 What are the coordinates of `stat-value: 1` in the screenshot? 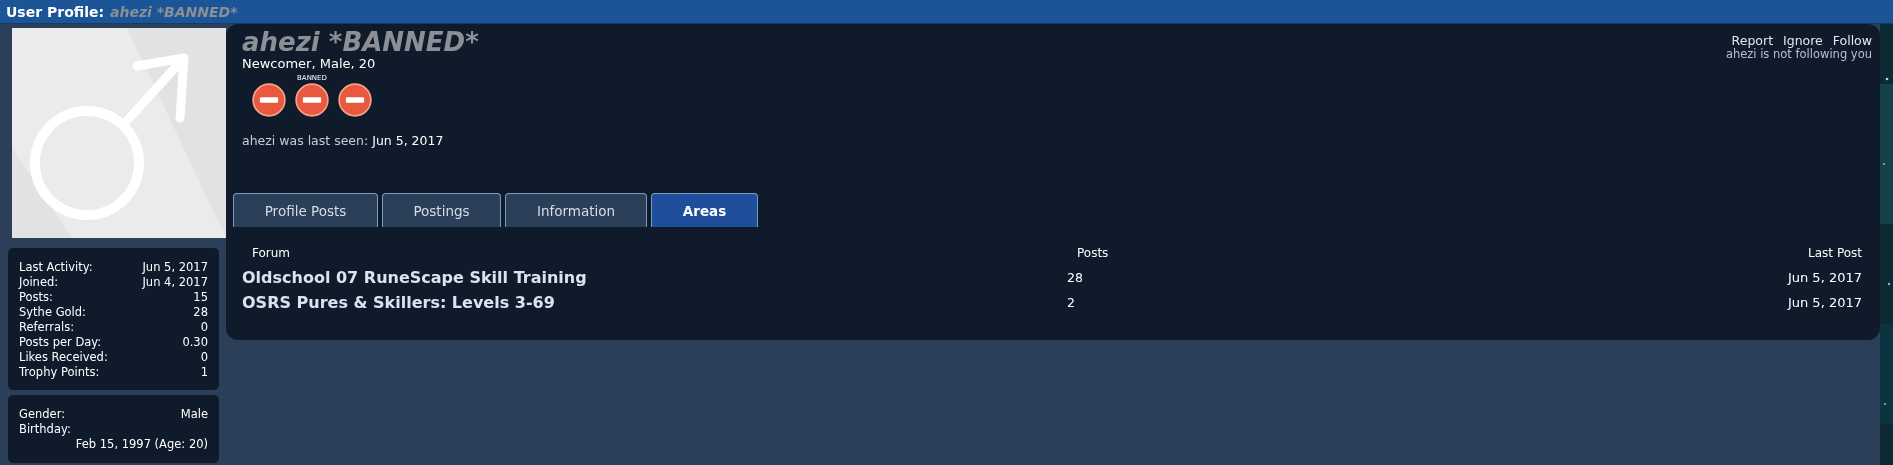 It's located at (204, 372).